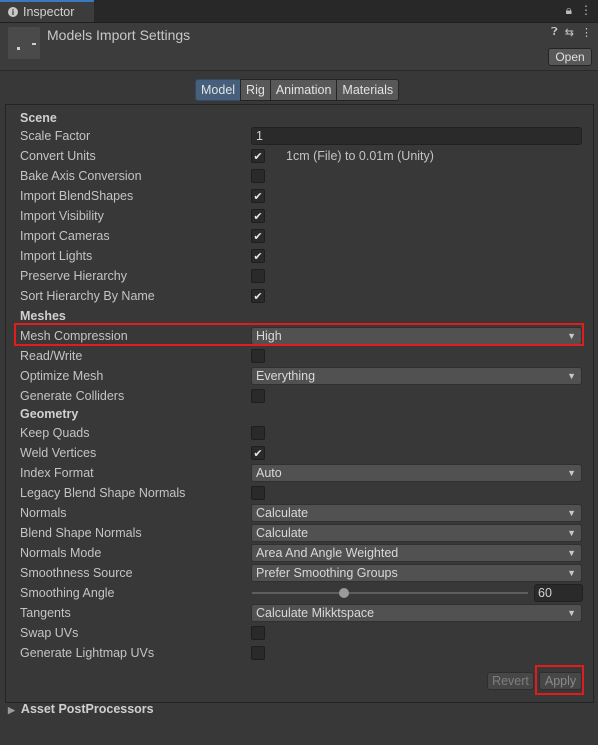  I want to click on normals-mode-dropdown: Area And Angle Weighted ▼, so click(416, 553).